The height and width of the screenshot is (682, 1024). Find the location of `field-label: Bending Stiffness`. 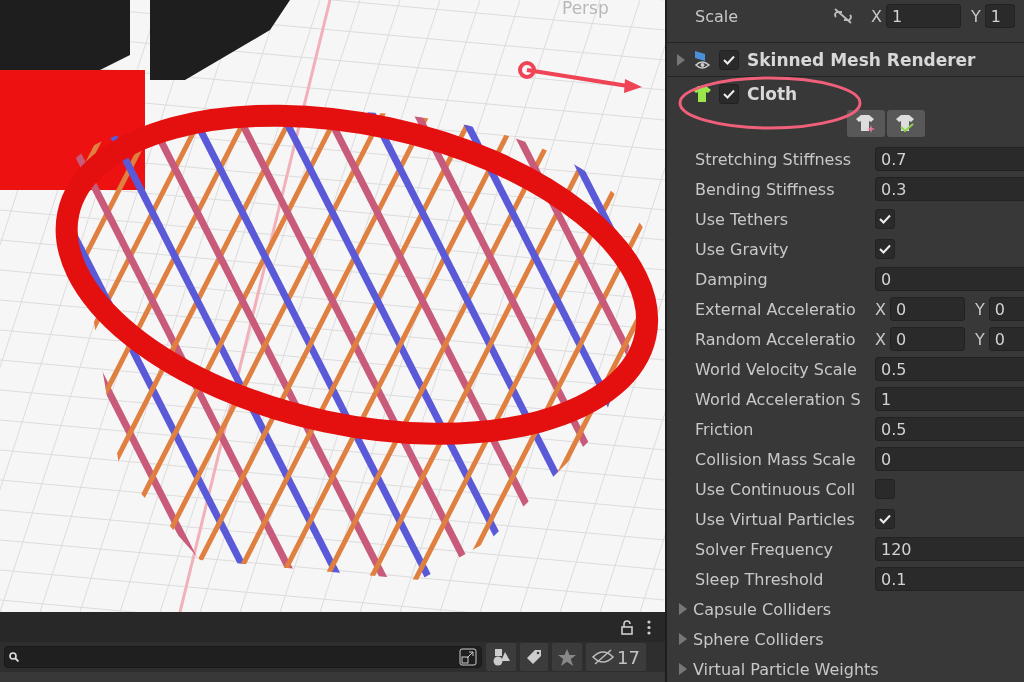

field-label: Bending Stiffness is located at coordinates (765, 189).